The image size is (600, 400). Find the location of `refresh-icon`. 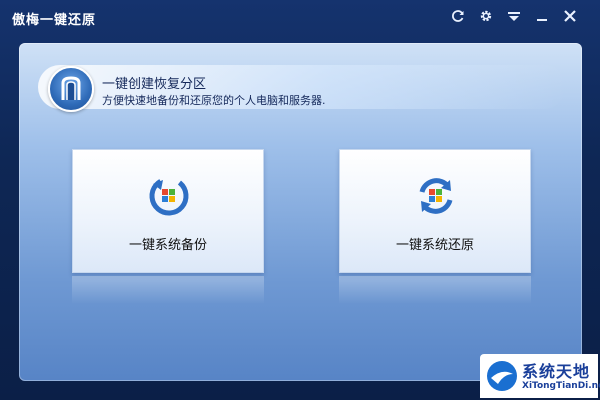

refresh-icon is located at coordinates (458, 16).